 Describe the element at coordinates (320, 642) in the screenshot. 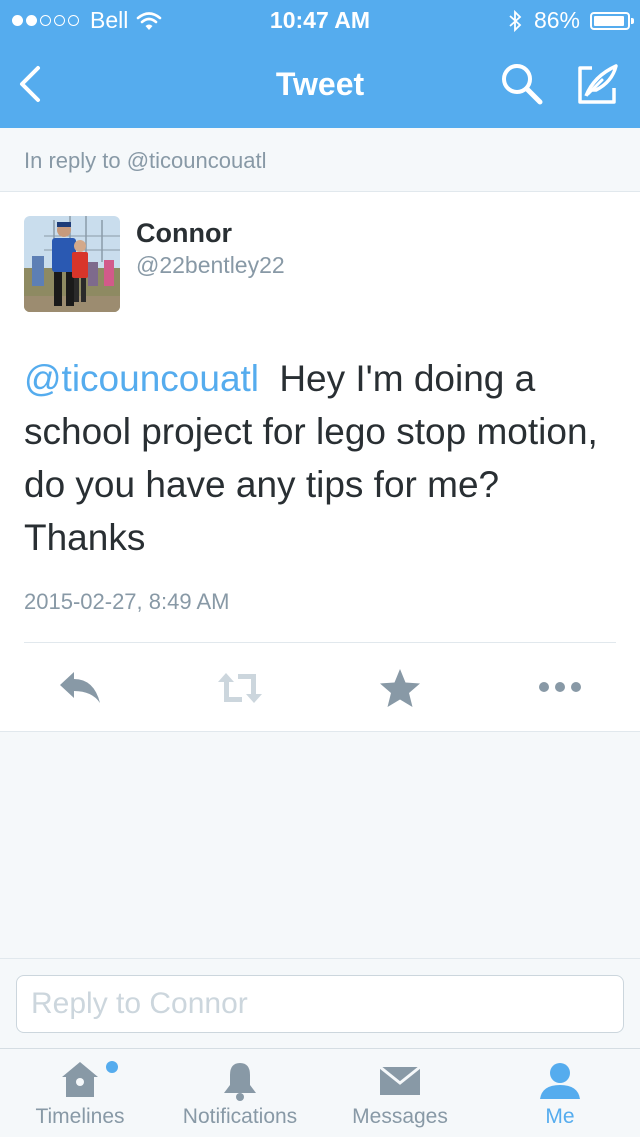

I see `divider` at that location.